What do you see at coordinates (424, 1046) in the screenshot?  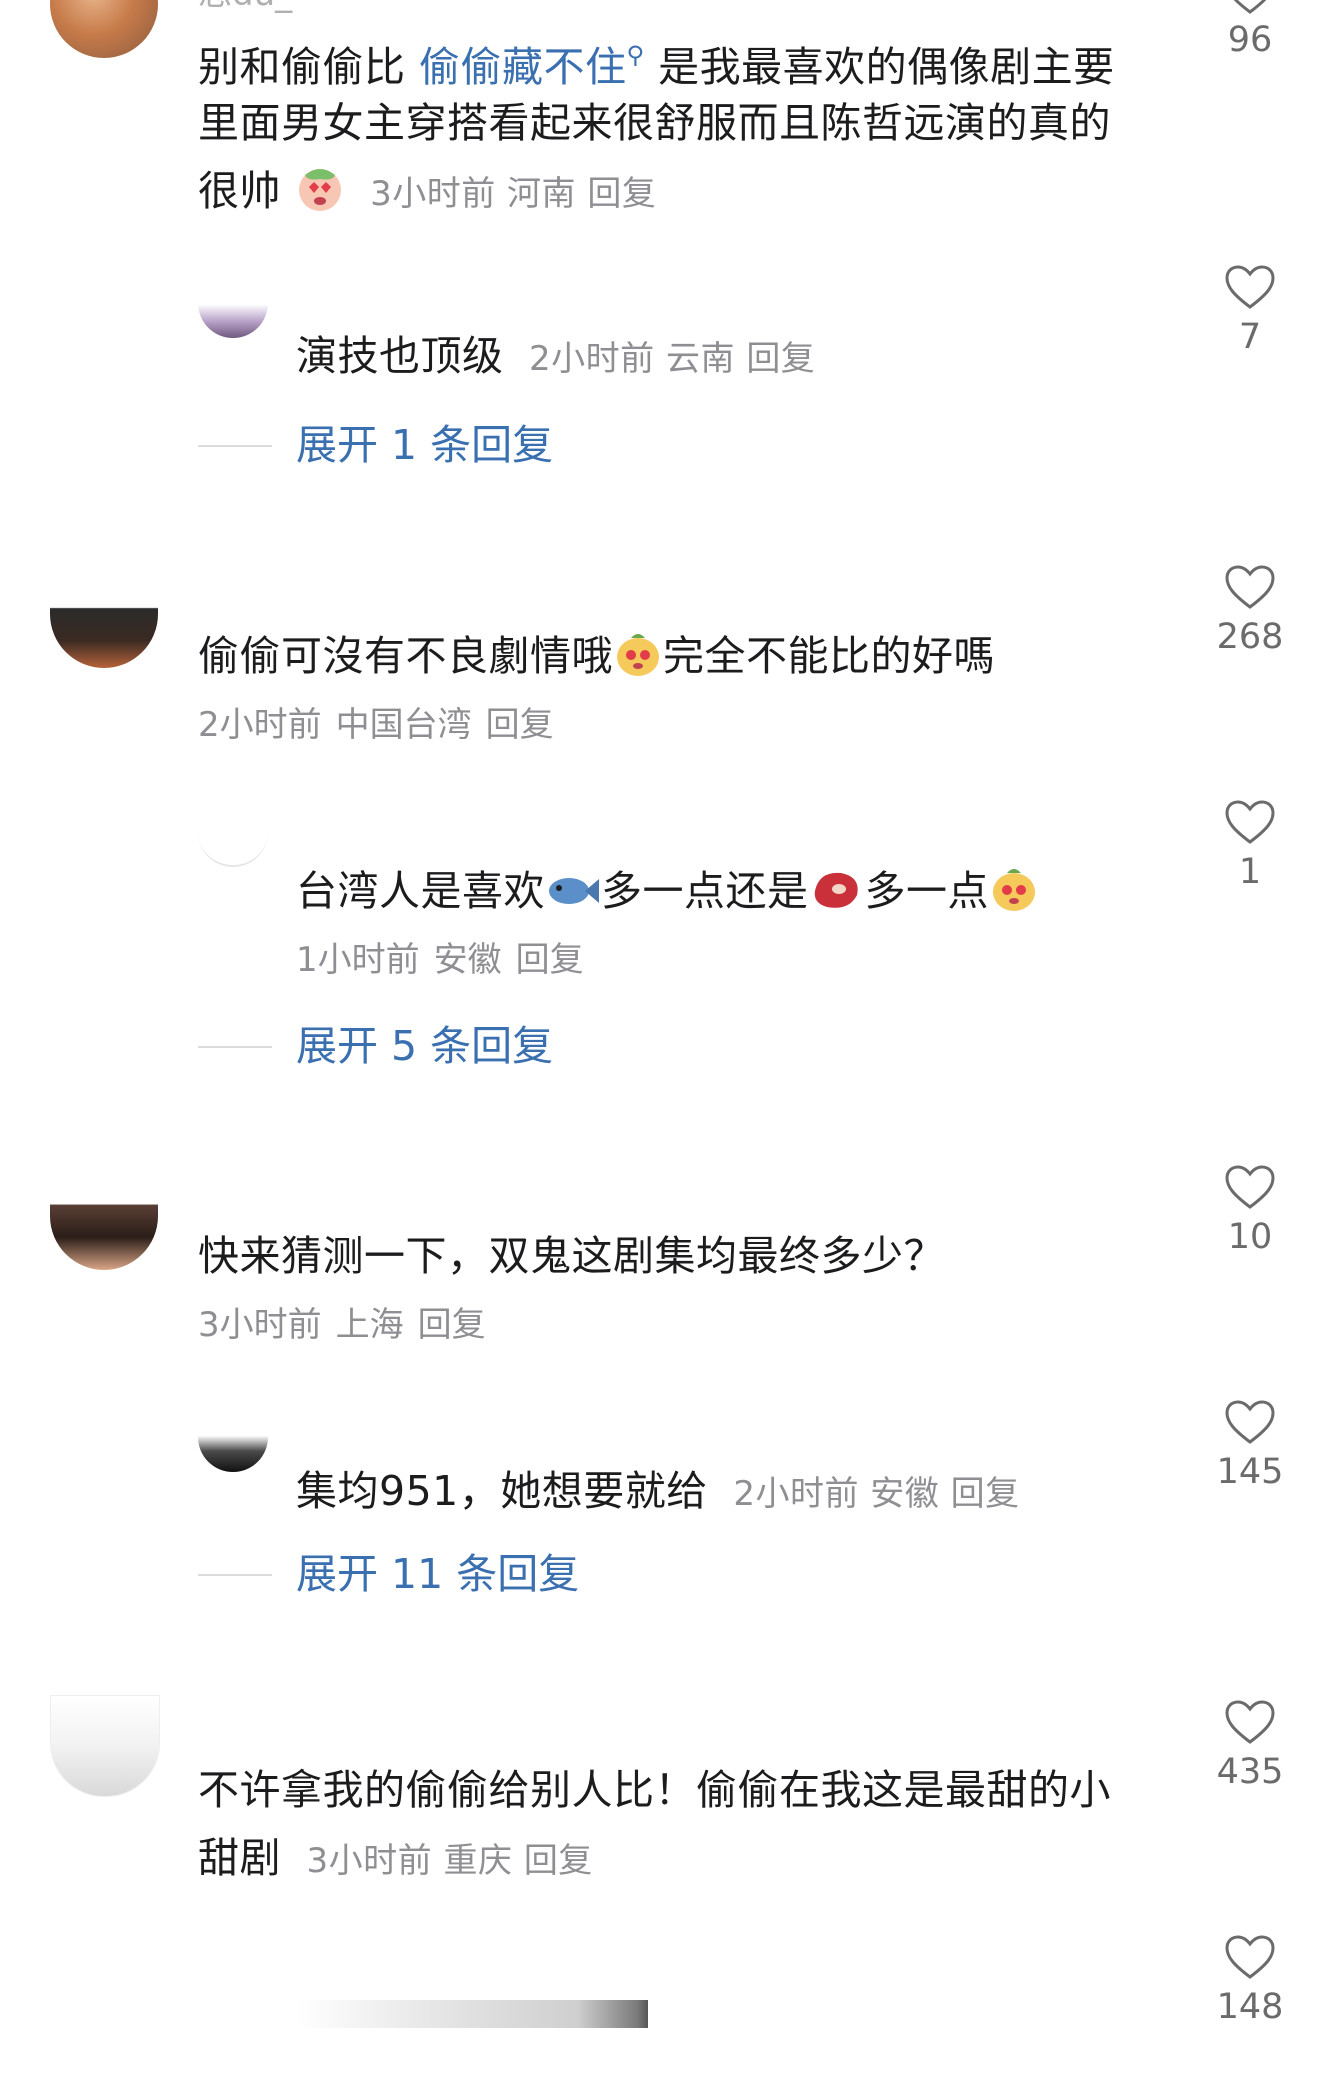 I see `expand-replies-button: 展开 5 条回复` at bounding box center [424, 1046].